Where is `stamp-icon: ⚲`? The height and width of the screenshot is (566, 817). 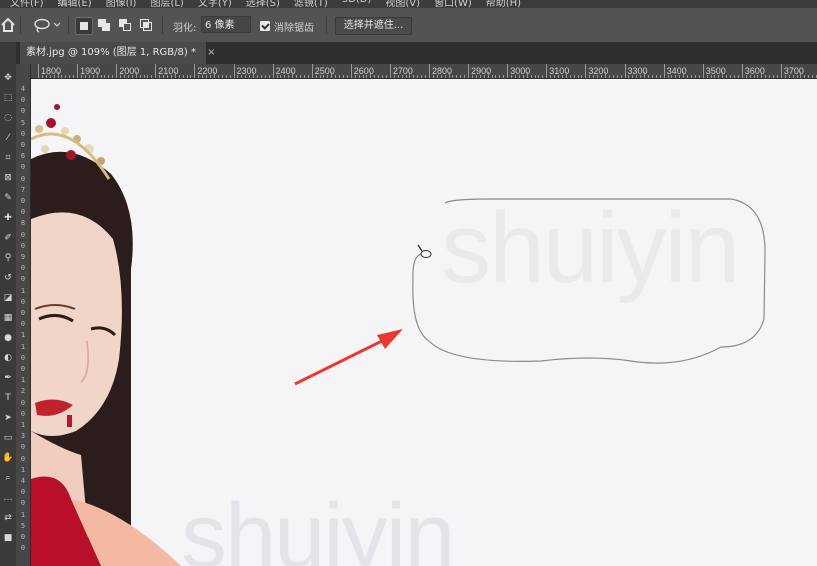 stamp-icon: ⚲ is located at coordinates (8, 258).